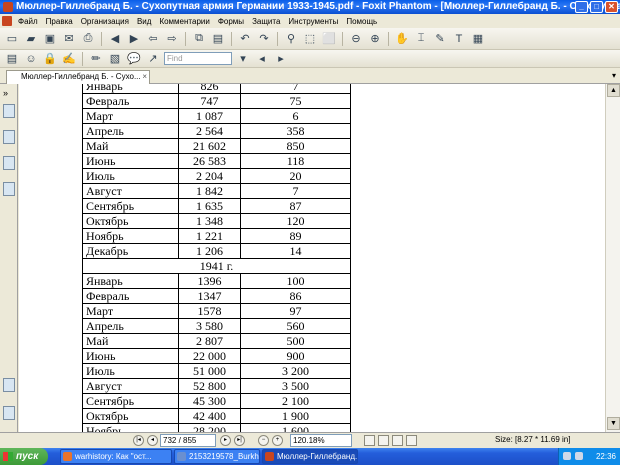 The image size is (620, 465). I want to click on document-tab: Мюллер-Гиллебранд Б. - Сухо... ×, so click(78, 77).